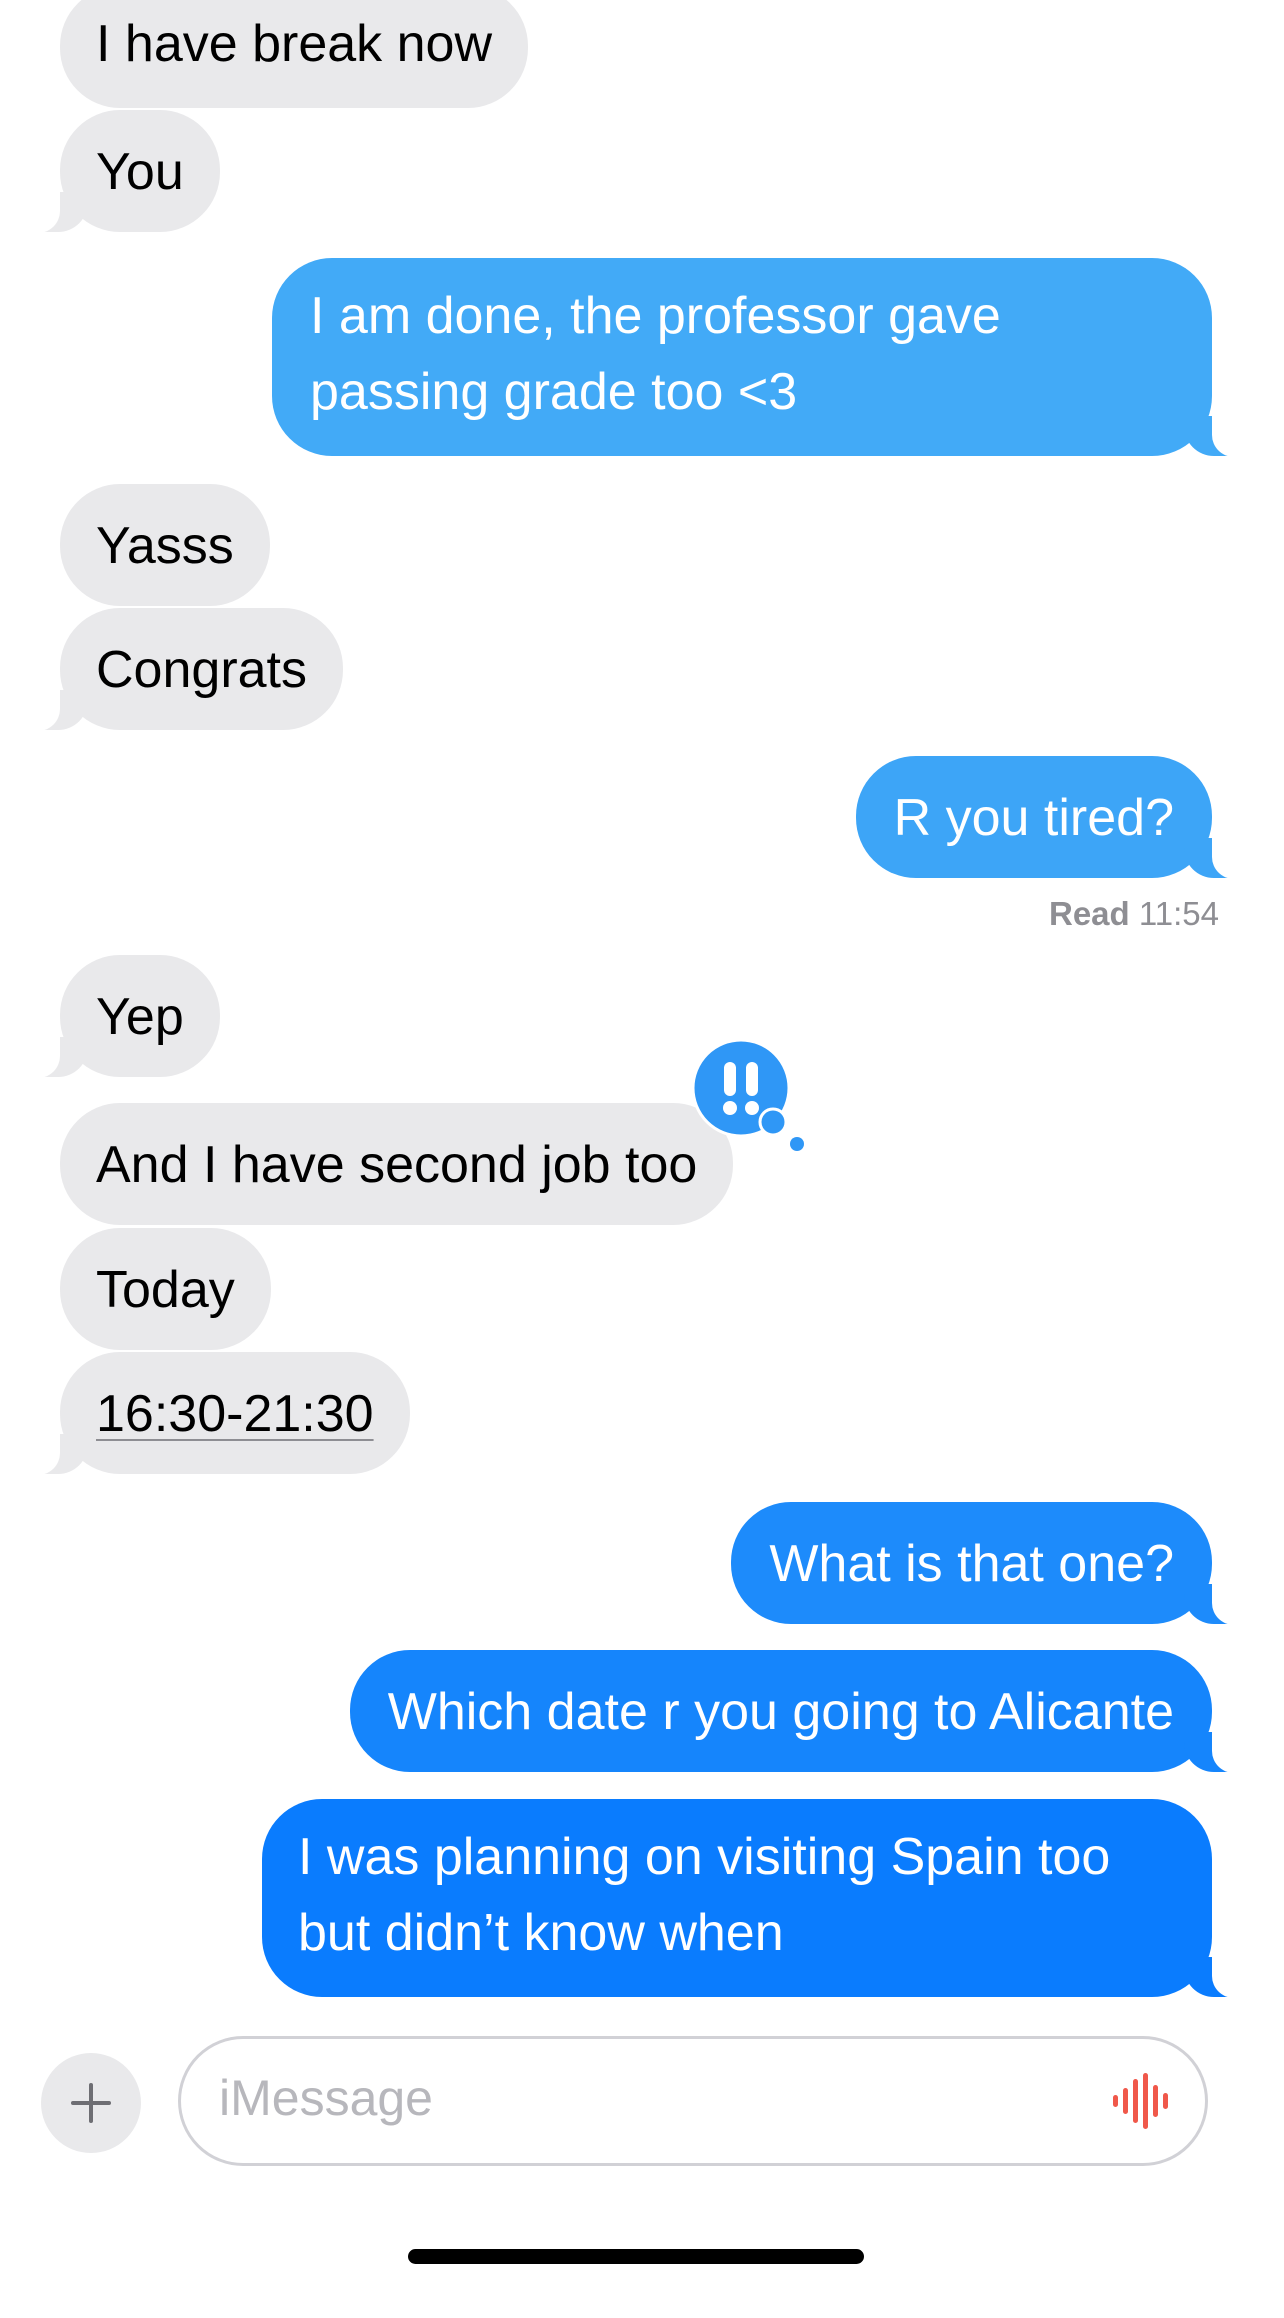 The width and height of the screenshot is (1284, 2318). What do you see at coordinates (797, 1144) in the screenshot?
I see `tapback-dot` at bounding box center [797, 1144].